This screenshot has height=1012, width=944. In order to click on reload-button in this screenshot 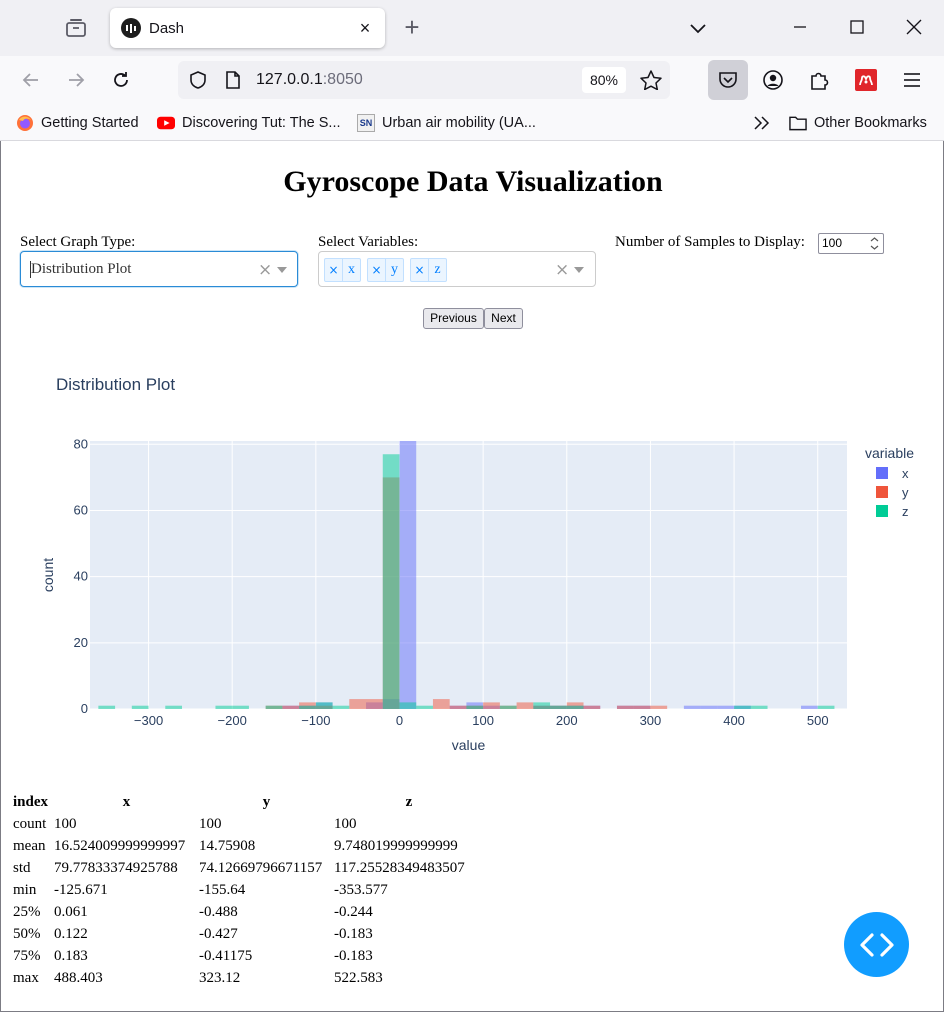, I will do `click(121, 80)`.